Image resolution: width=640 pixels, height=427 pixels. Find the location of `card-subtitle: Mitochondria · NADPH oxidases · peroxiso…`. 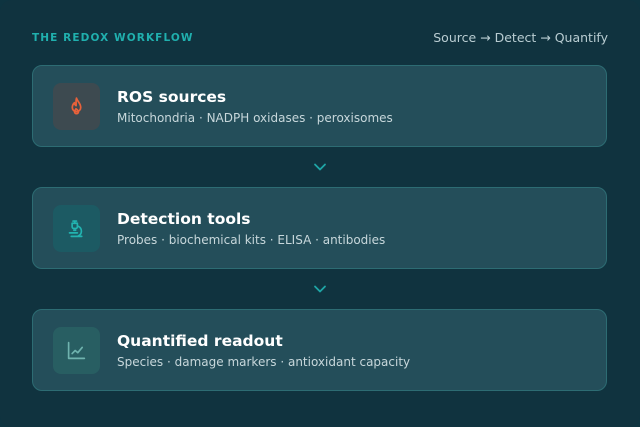

card-subtitle: Mitochondria · NADPH oxidases · peroxiso… is located at coordinates (255, 118).